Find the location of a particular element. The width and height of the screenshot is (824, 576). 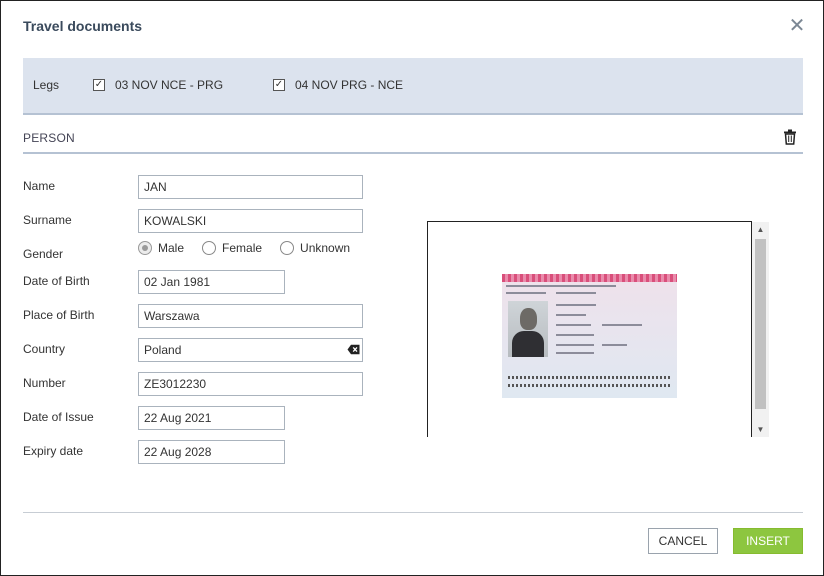

section-title: PERSON is located at coordinates (49, 138).